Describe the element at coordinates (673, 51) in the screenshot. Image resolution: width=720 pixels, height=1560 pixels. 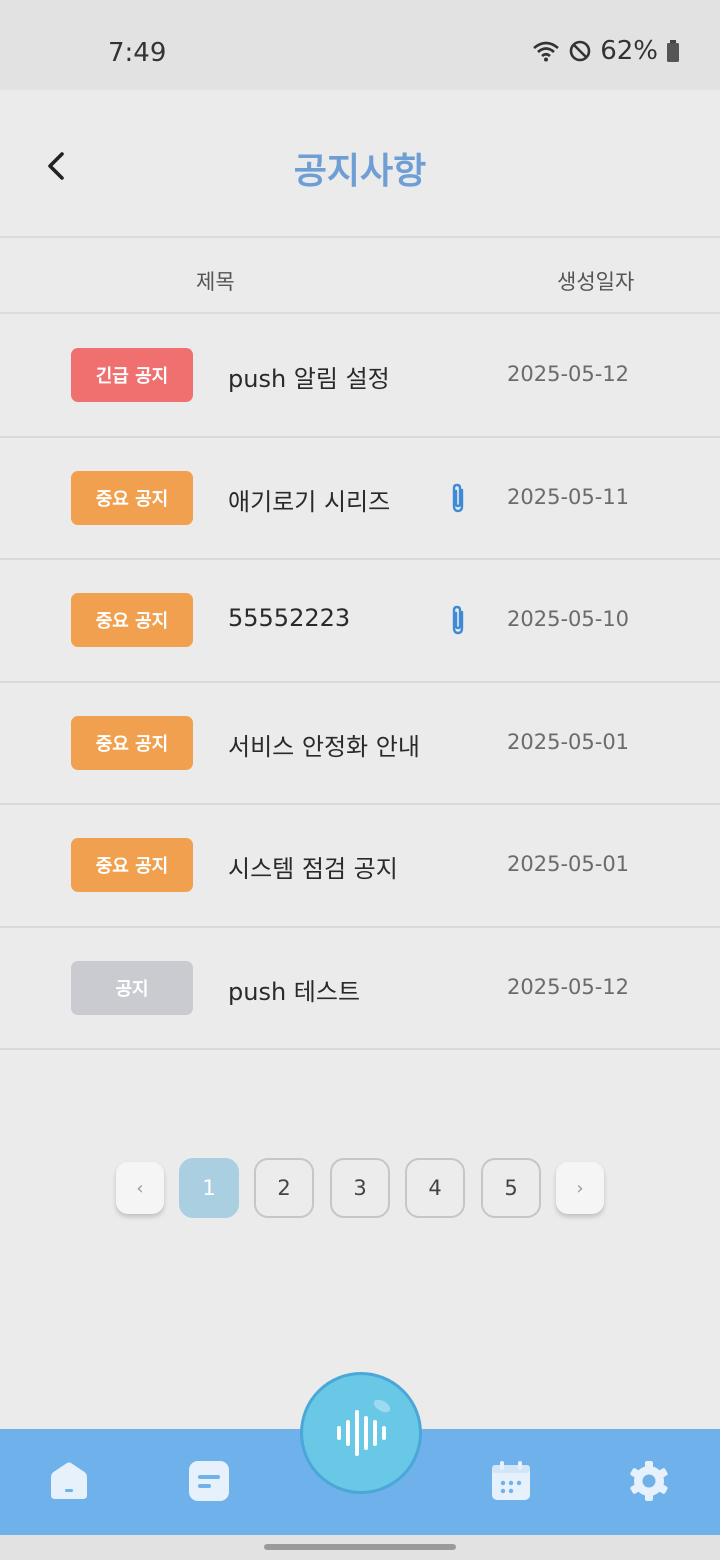
I see `battery-icon` at that location.